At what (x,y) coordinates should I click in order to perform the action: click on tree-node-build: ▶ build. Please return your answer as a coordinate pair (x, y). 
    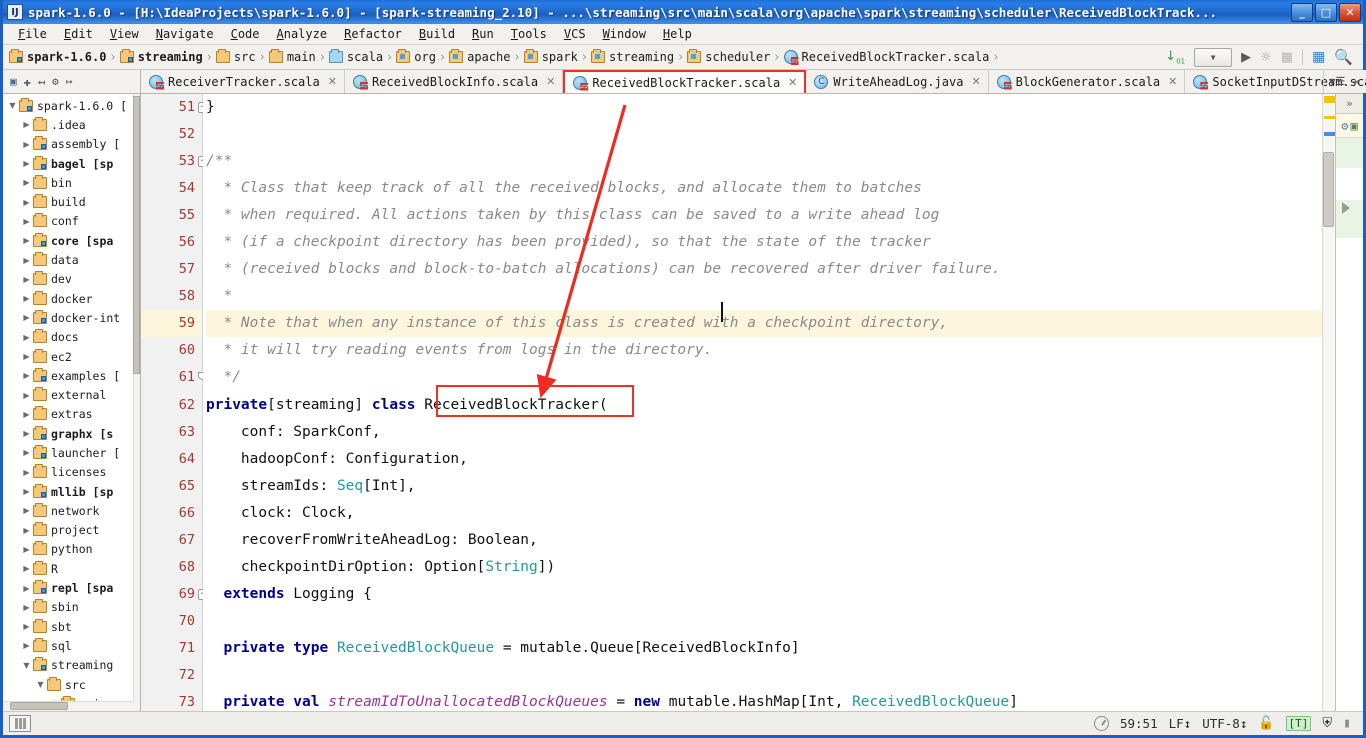
    Looking at the image, I should click on (71, 201).